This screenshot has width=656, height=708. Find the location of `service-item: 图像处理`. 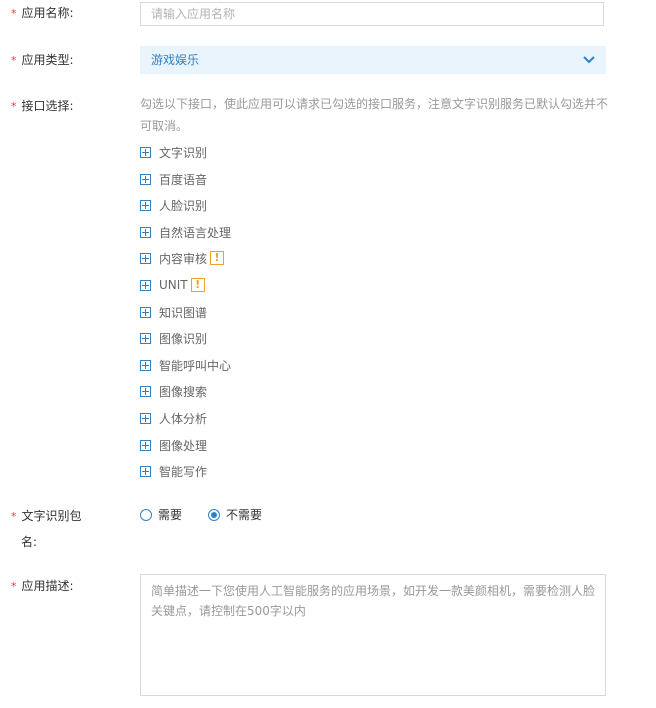

service-item: 图像处理 is located at coordinates (173, 445).